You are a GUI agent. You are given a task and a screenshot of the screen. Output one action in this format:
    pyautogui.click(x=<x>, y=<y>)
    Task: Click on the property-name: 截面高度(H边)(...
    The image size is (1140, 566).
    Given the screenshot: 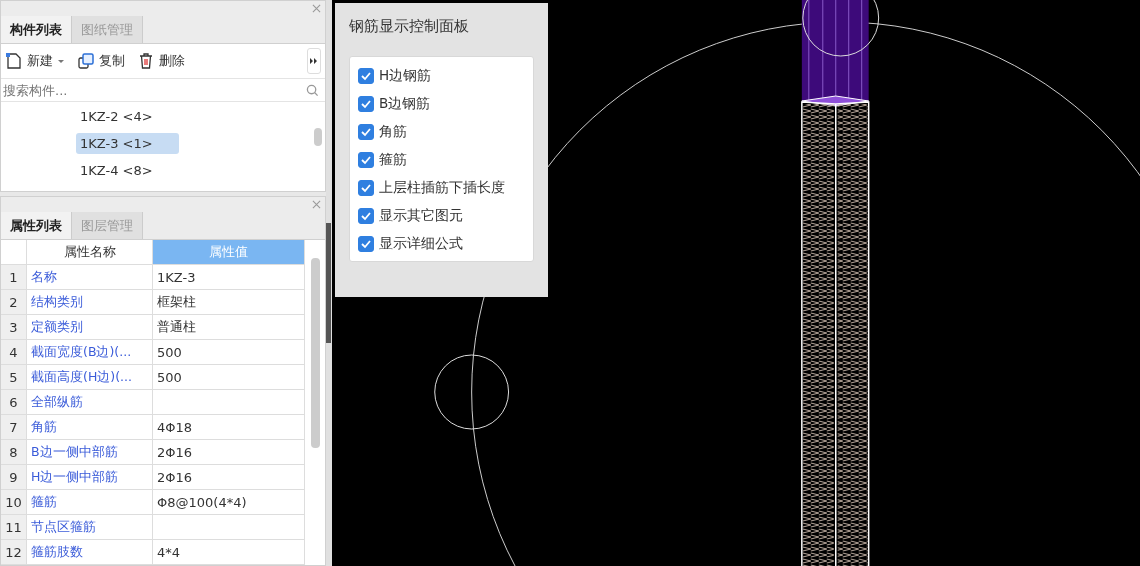 What is the action you would take?
    pyautogui.click(x=90, y=377)
    